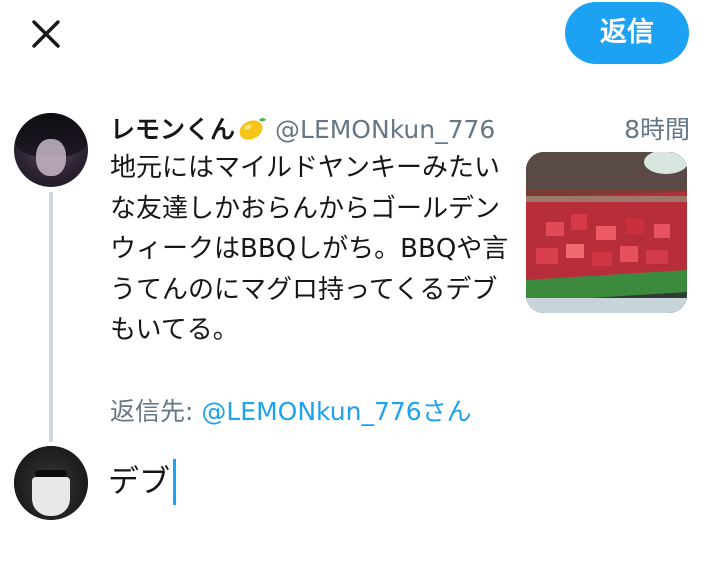 Image resolution: width=711 pixels, height=577 pixels. What do you see at coordinates (156, 411) in the screenshot?
I see `replying-to-prefix: 返信先:` at bounding box center [156, 411].